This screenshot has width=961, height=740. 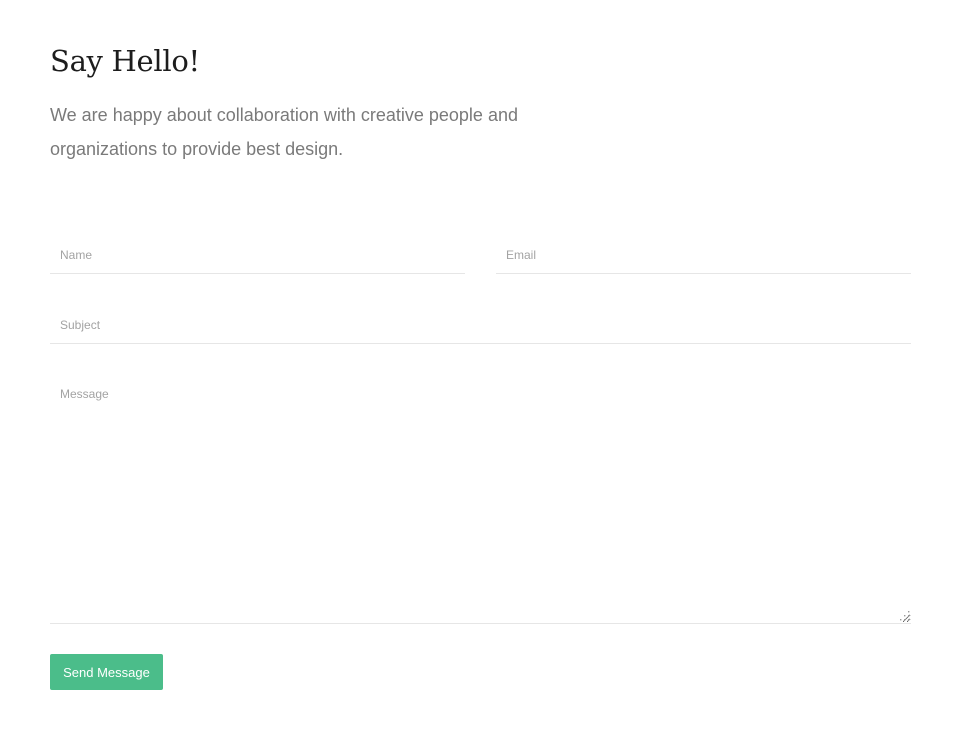 What do you see at coordinates (703, 255) in the screenshot?
I see `email-input` at bounding box center [703, 255].